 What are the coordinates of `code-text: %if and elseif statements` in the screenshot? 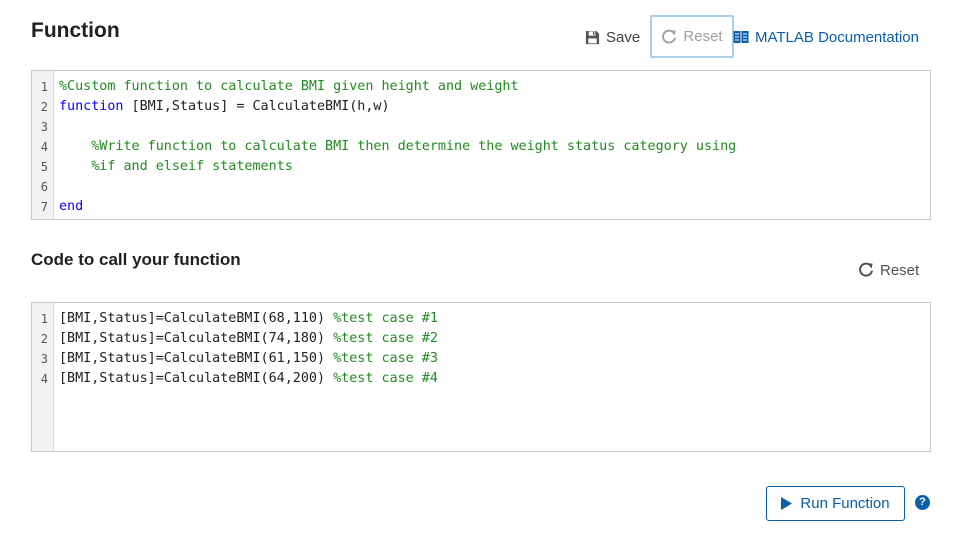 It's located at (176, 167).